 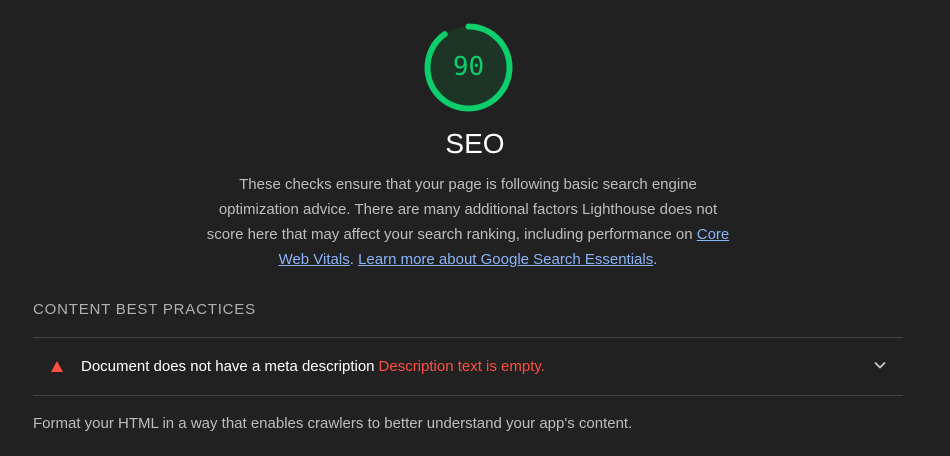 What do you see at coordinates (880, 365) in the screenshot?
I see `chevron-down-icon` at bounding box center [880, 365].